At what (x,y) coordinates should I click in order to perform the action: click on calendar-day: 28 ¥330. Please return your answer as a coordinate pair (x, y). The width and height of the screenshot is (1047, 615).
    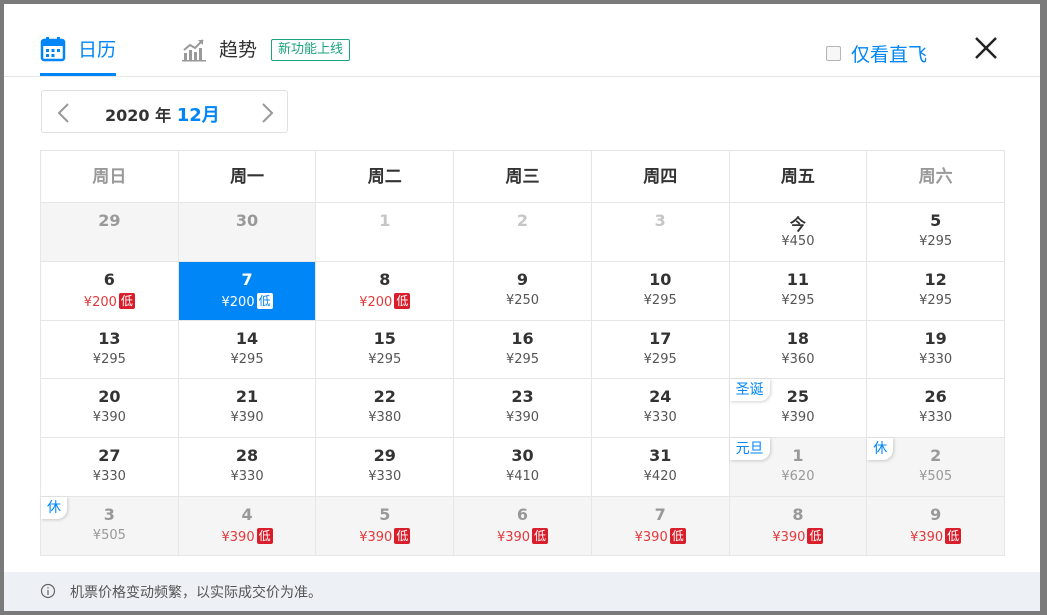
    Looking at the image, I should click on (247, 467).